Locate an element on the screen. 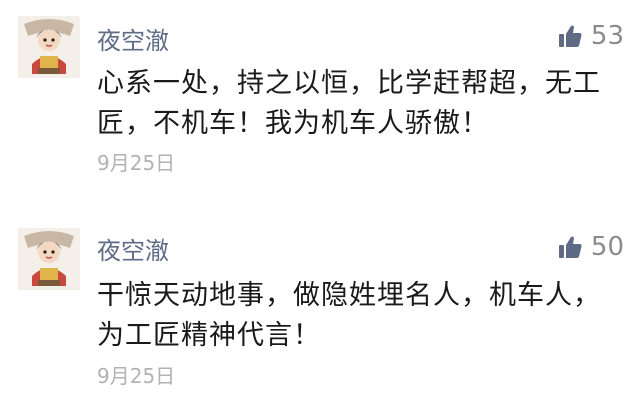 The image size is (640, 407). like-button: 53 is located at coordinates (590, 36).